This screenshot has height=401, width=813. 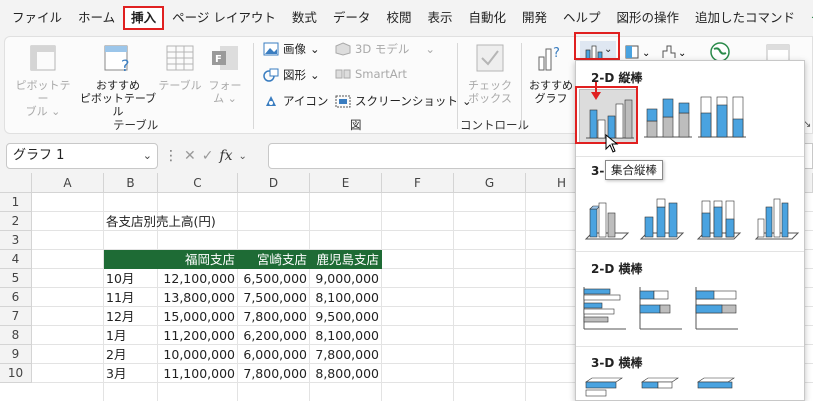 What do you see at coordinates (346, 373) in the screenshot?
I see `value-cell: 8,800,000` at bounding box center [346, 373].